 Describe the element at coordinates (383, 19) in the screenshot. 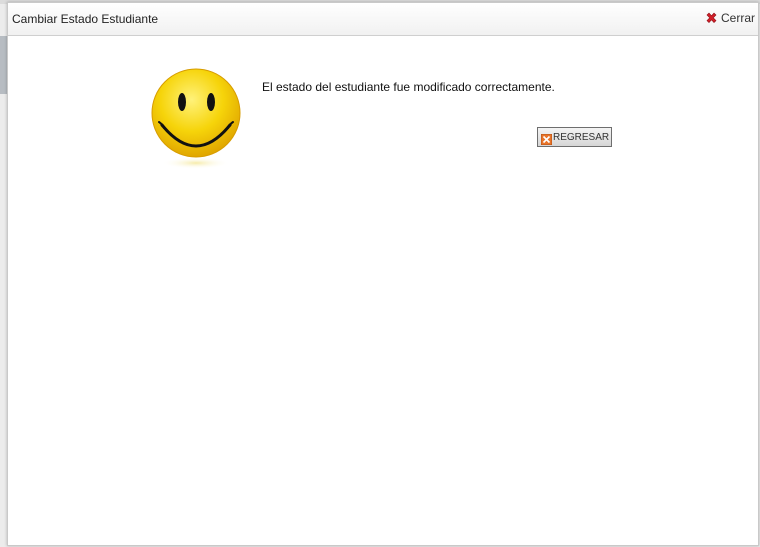

I see `dialog-titlebar: Cambiar Estado Estudiante Cerrar` at that location.